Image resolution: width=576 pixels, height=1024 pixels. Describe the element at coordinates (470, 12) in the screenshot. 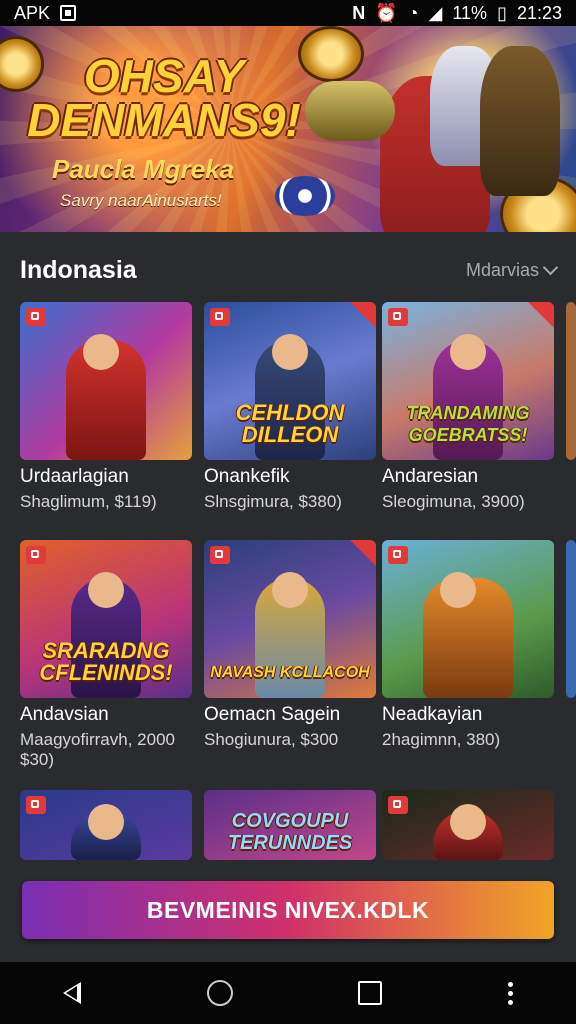

I see `battery-percent: 11%` at that location.